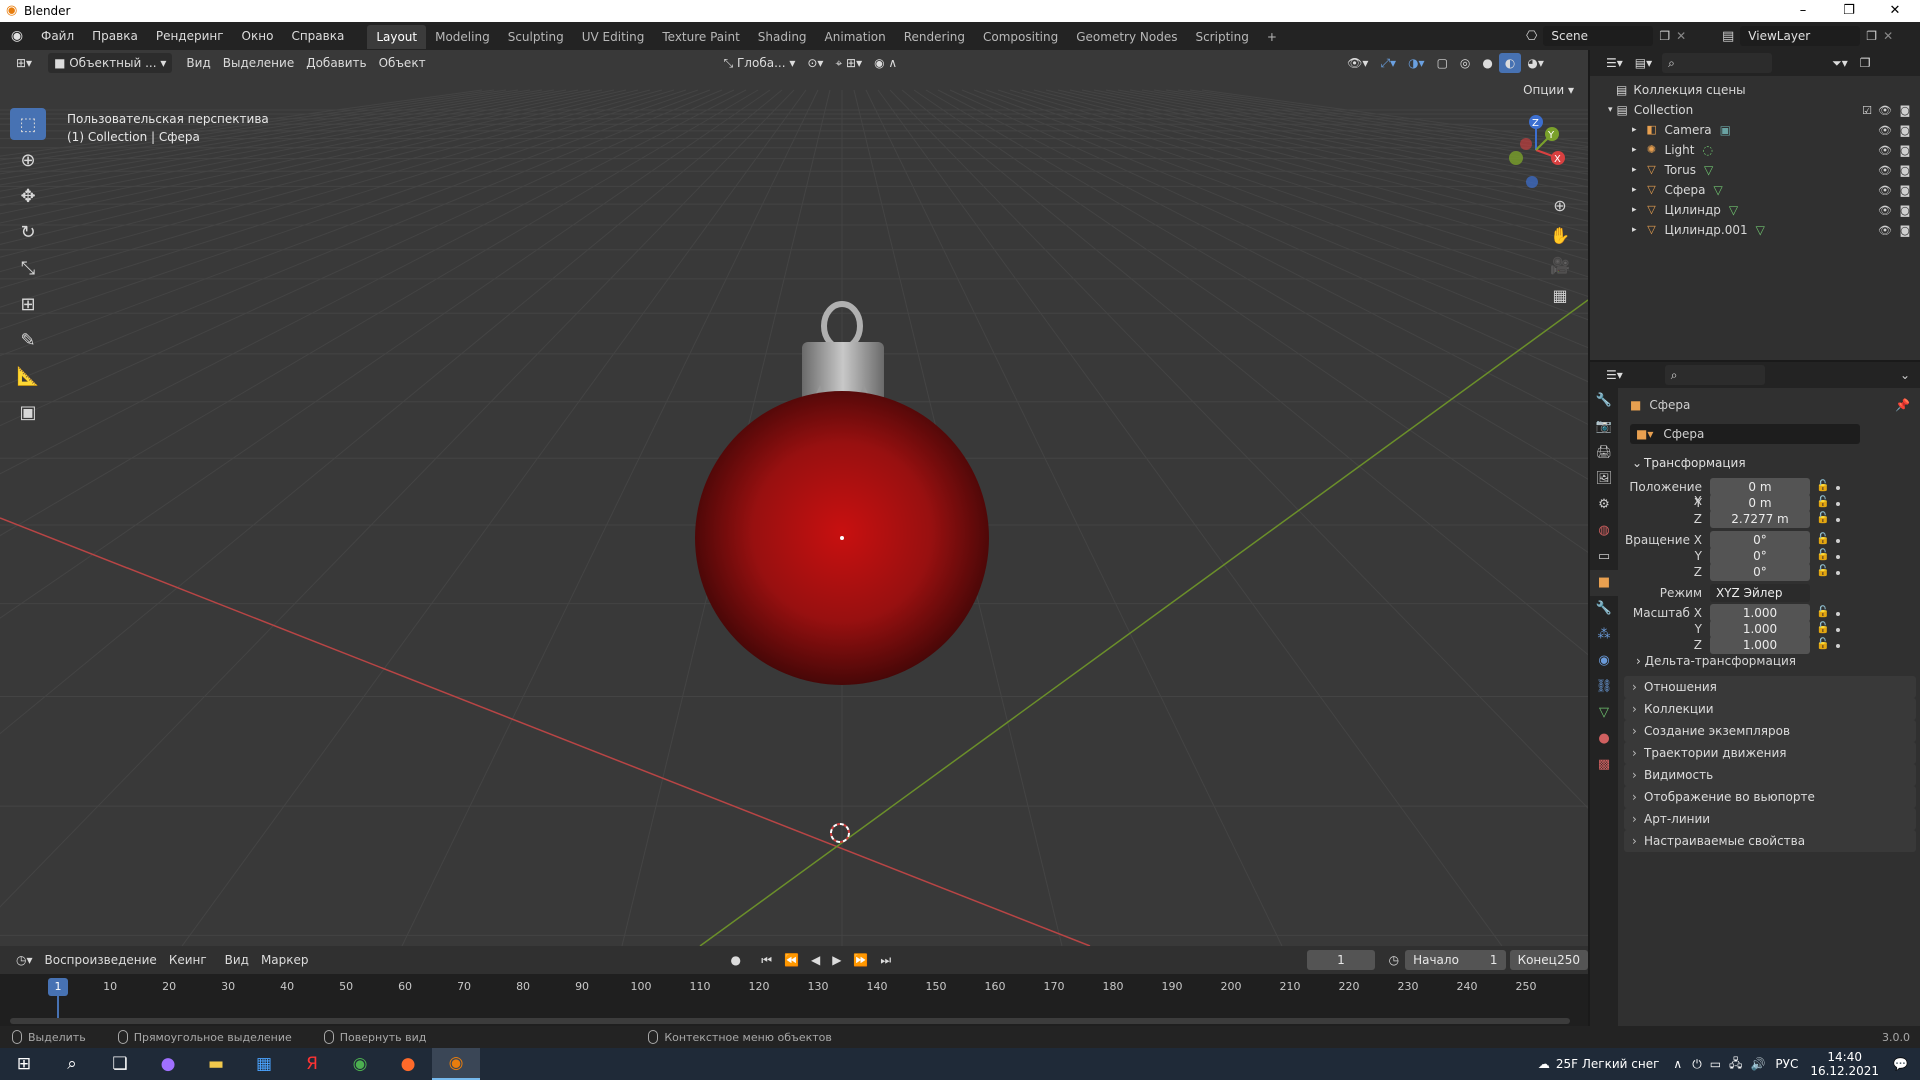 The width and height of the screenshot is (1920, 1080). Describe the element at coordinates (848, 63) in the screenshot. I see `snap-icon: ⌖ ⊞▾` at that location.